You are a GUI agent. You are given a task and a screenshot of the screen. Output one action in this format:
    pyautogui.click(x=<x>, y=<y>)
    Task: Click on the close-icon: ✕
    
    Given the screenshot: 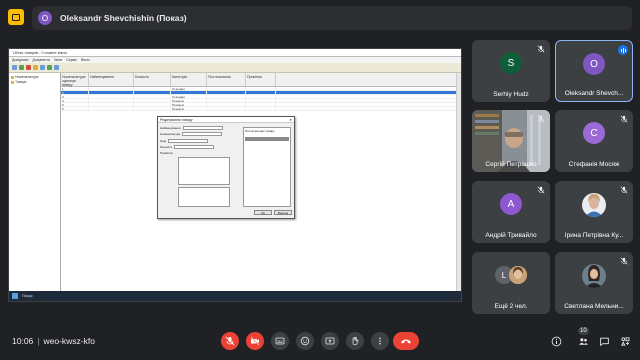 What is the action you would take?
    pyautogui.click(x=290, y=119)
    